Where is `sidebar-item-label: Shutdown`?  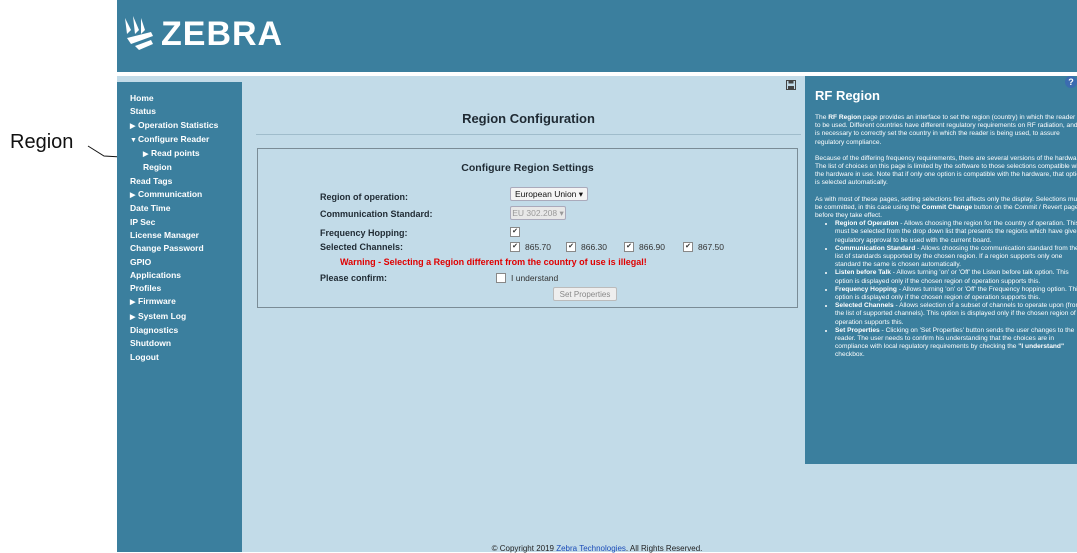 sidebar-item-label: Shutdown is located at coordinates (151, 343).